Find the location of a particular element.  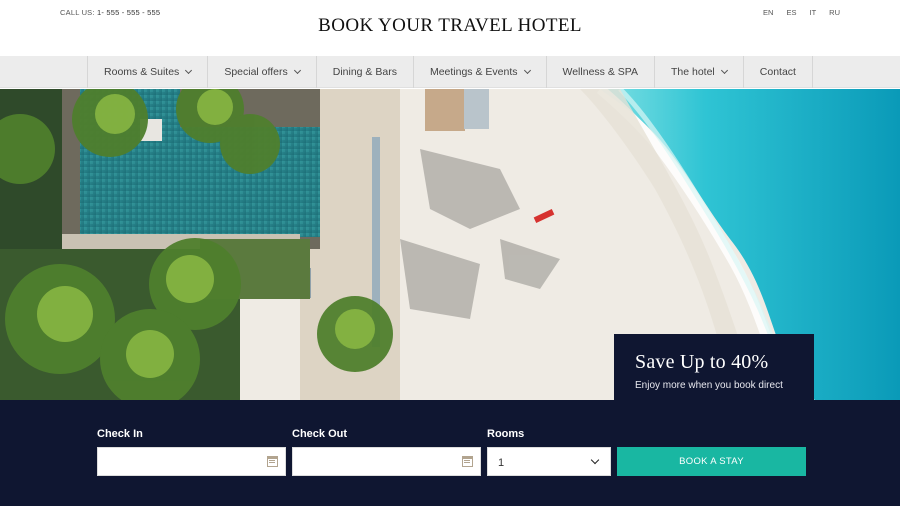

nav-label: Special offers is located at coordinates (256, 72).